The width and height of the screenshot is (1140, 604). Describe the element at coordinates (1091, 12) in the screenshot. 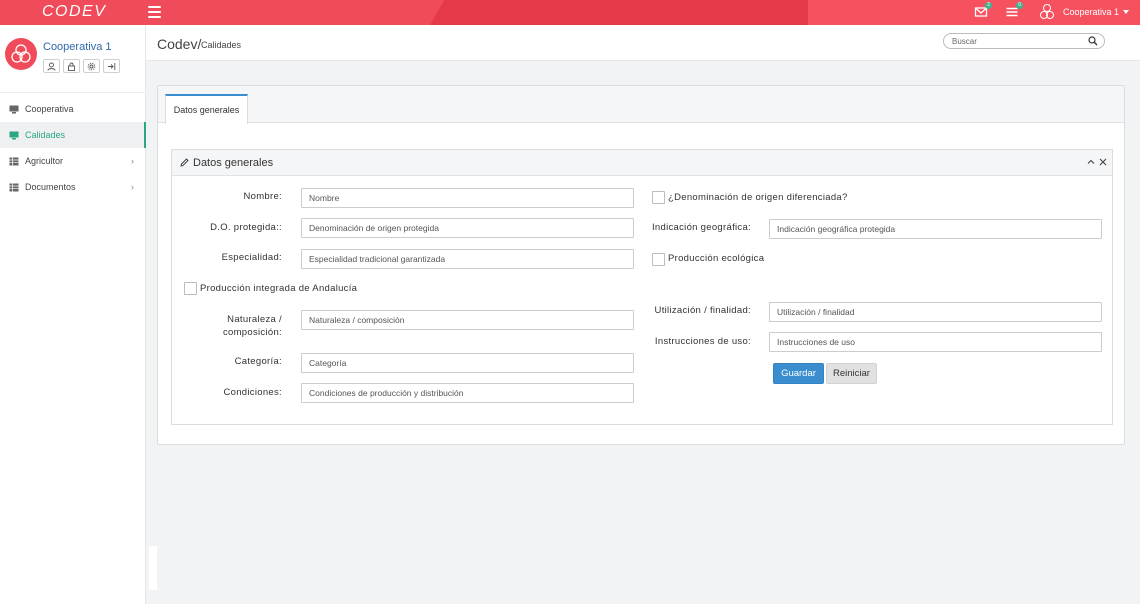

I see `user-menu-label: Cooperativa 1` at that location.